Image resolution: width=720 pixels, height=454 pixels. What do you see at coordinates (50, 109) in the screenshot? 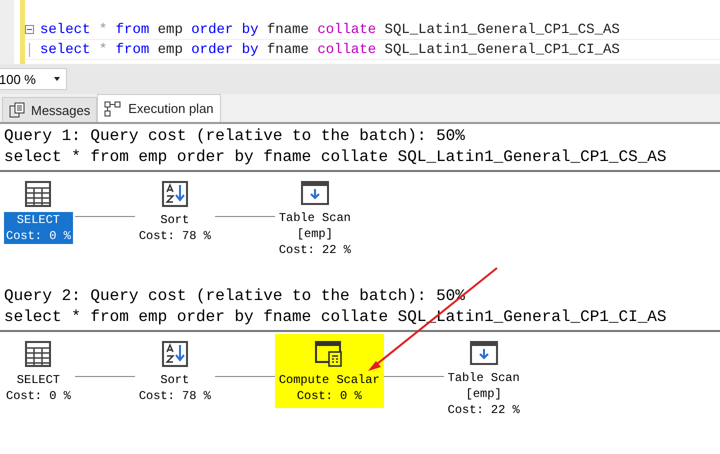
I see `results-tab: Messages` at bounding box center [50, 109].